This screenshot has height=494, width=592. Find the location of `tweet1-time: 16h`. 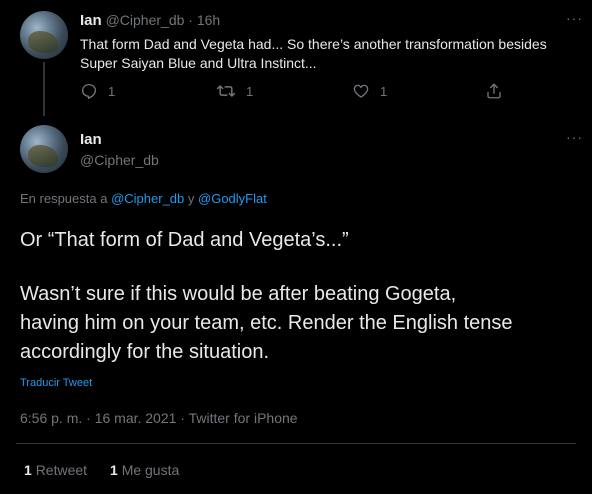

tweet1-time: 16h is located at coordinates (208, 20).